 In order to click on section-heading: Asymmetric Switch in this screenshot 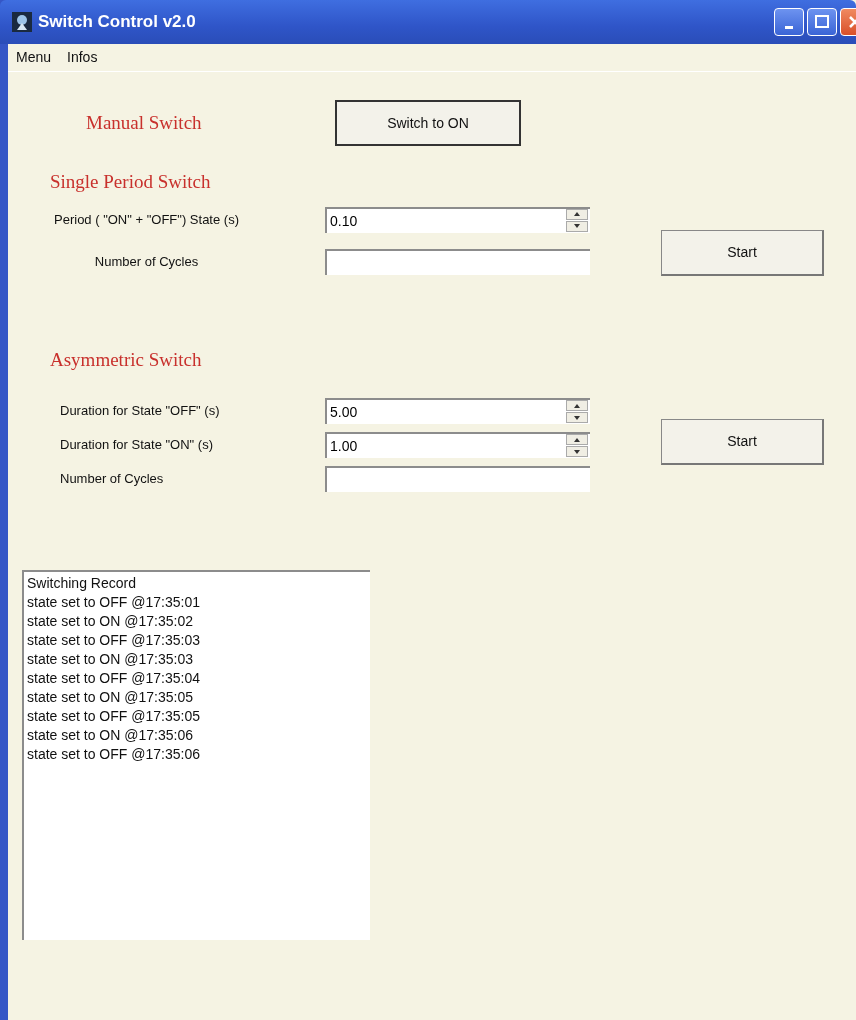, I will do `click(126, 359)`.